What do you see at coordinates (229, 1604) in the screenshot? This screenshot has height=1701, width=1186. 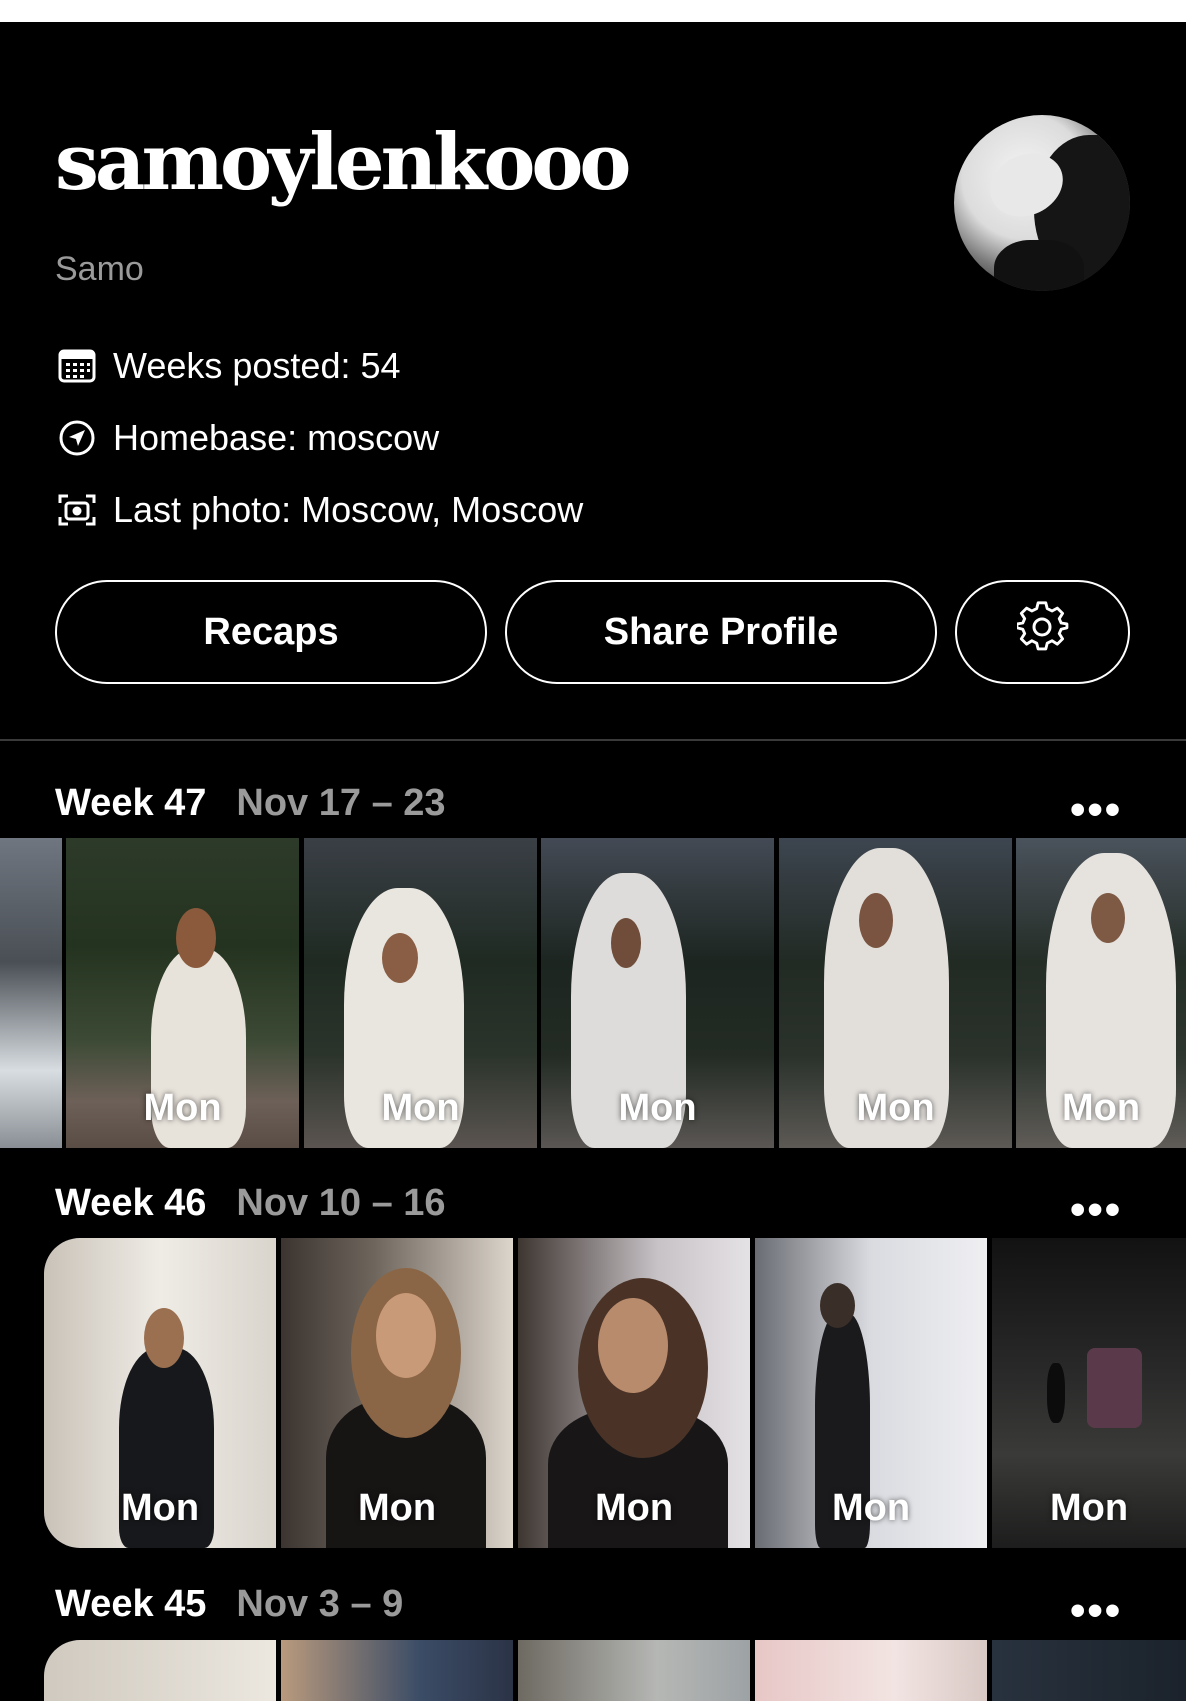 I see `week-header: Week 45 Nov 3 – 9` at bounding box center [229, 1604].